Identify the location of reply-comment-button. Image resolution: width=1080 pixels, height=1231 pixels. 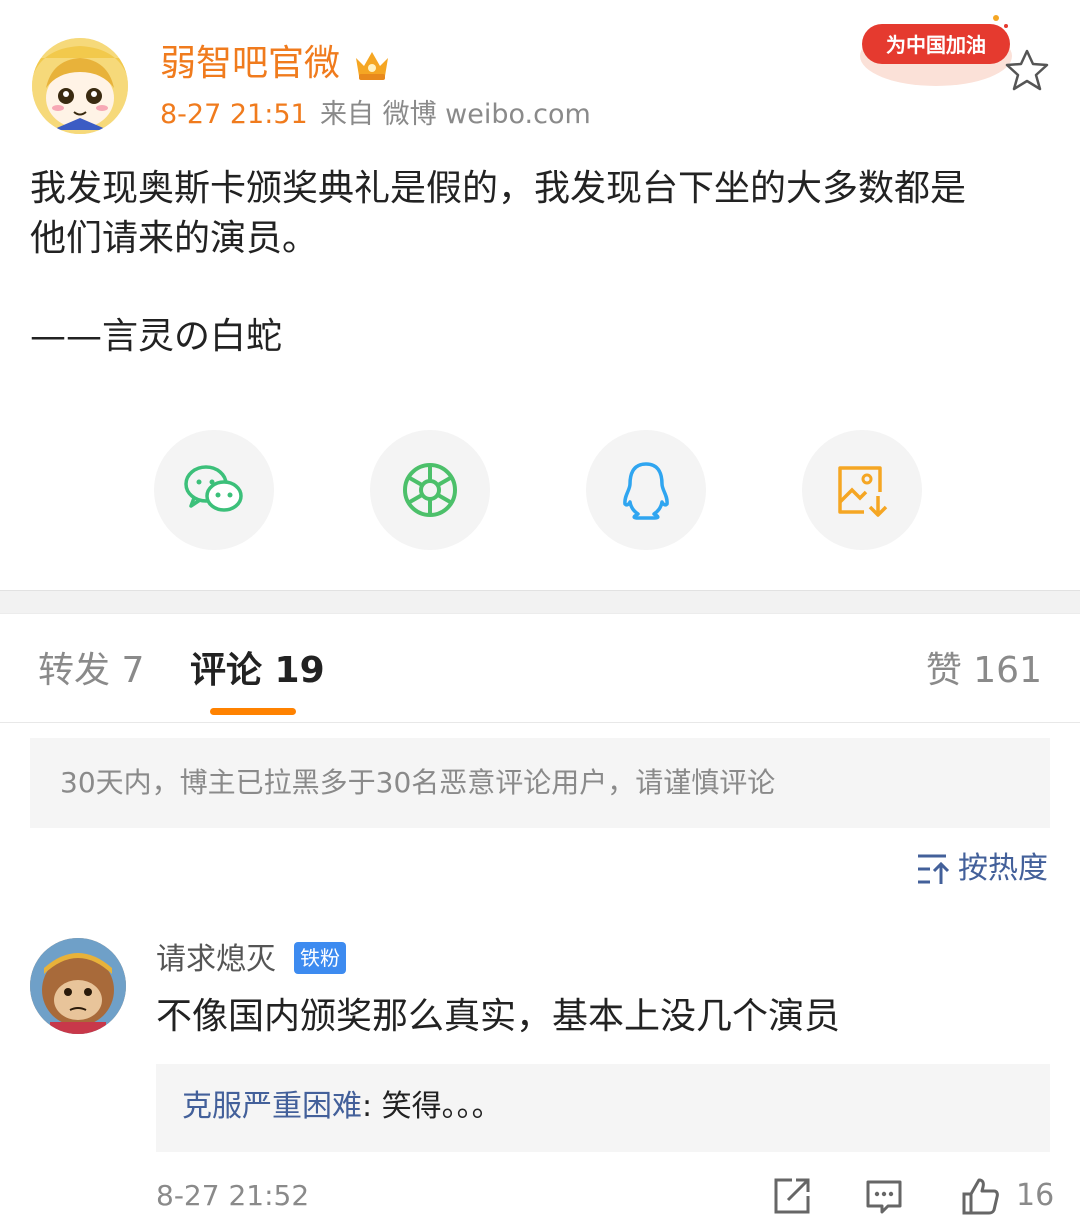
(884, 1196).